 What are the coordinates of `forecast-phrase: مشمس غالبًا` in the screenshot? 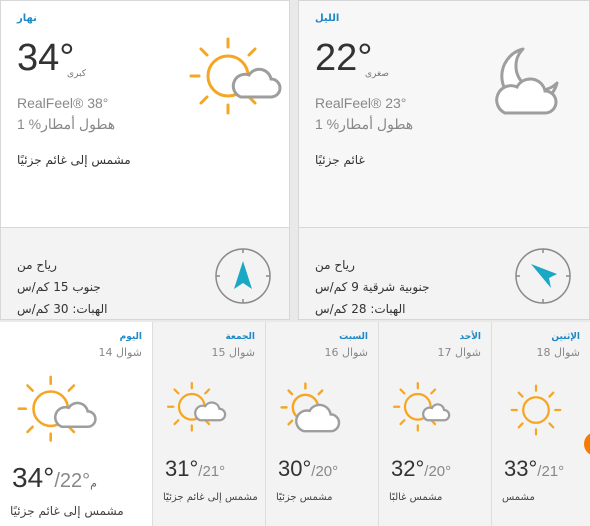 It's located at (416, 497).